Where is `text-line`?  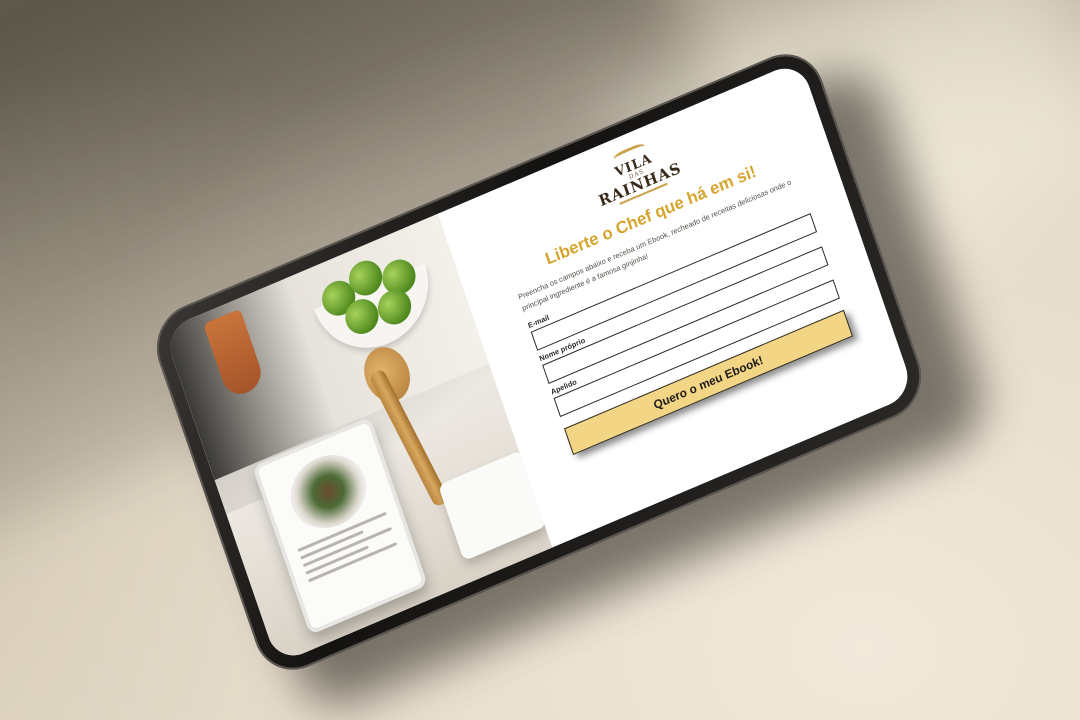 text-line is located at coordinates (347, 547).